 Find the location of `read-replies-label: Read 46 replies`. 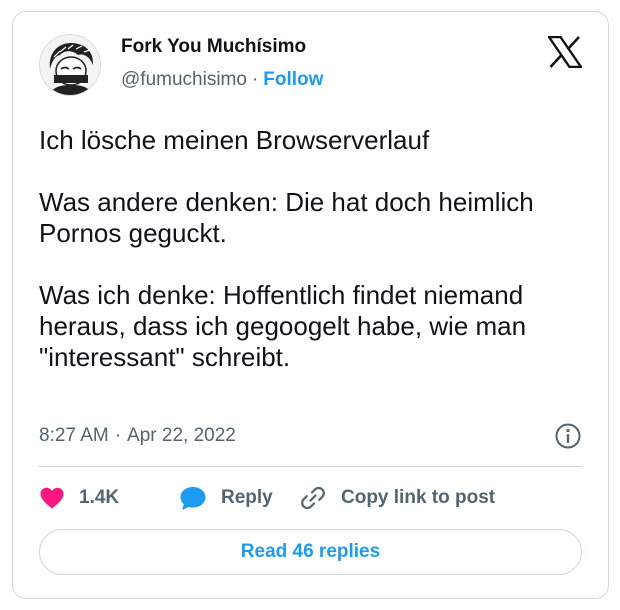

read-replies-label: Read 46 replies is located at coordinates (310, 551).